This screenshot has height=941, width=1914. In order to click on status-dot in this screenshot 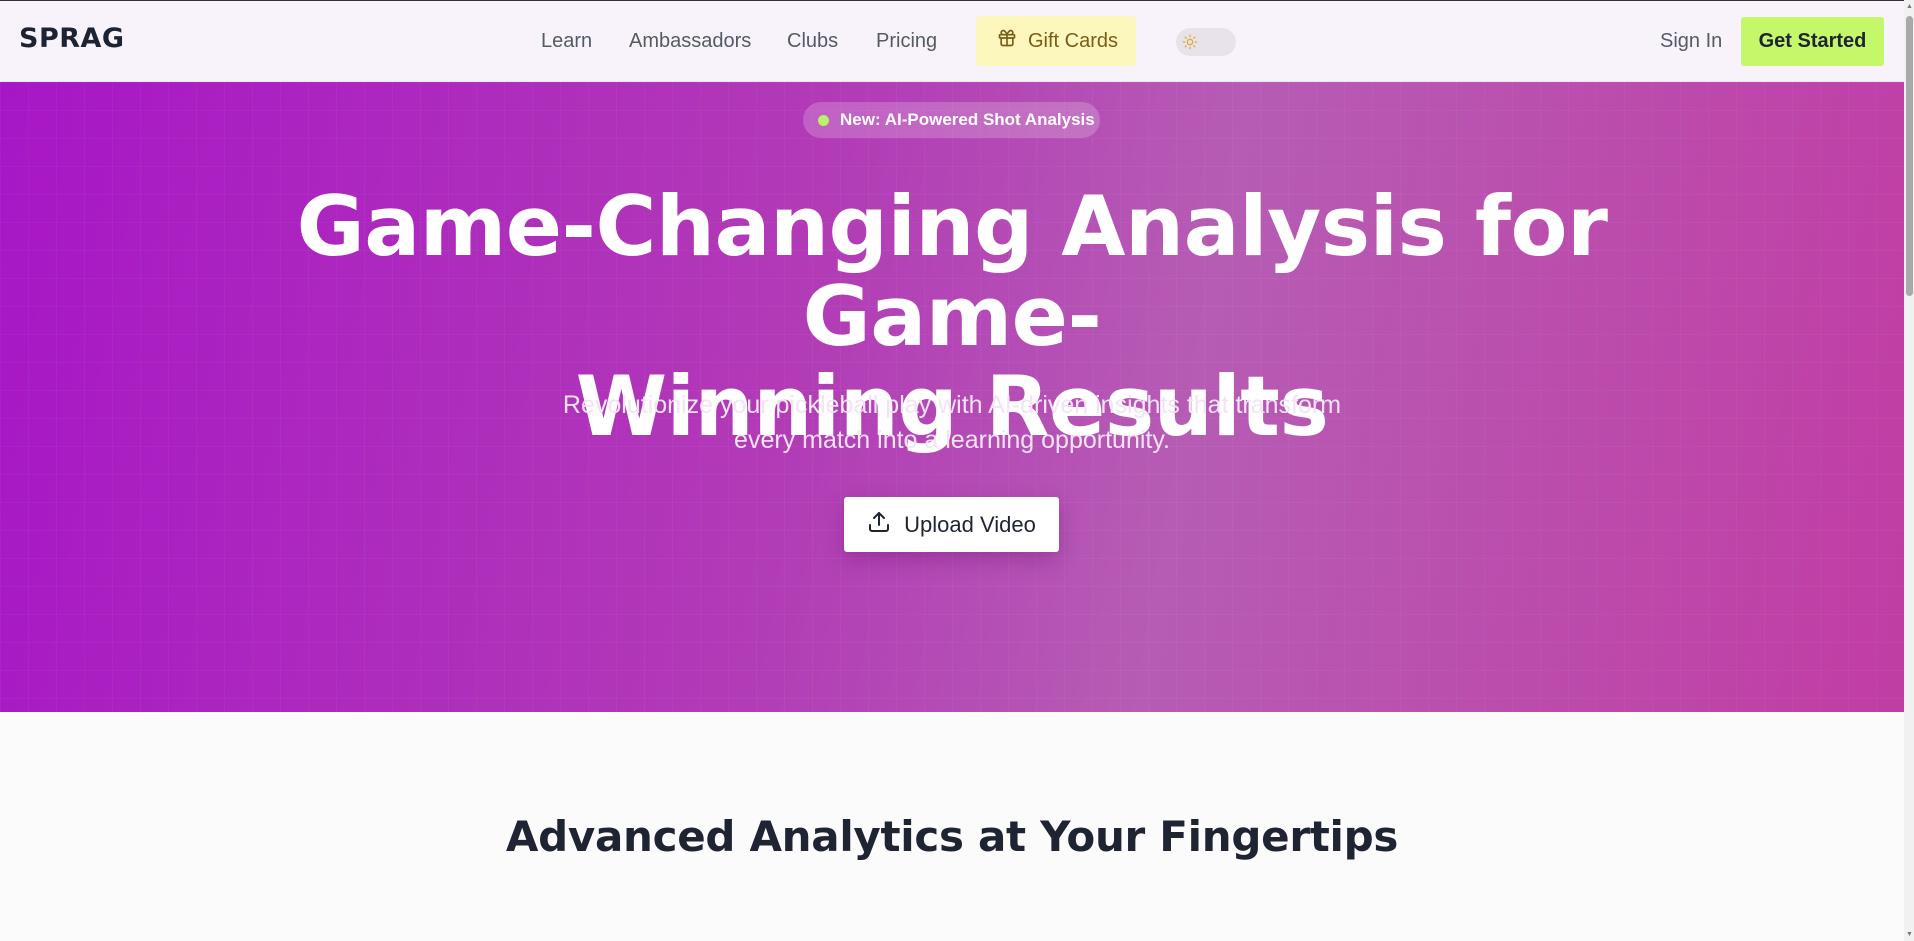, I will do `click(823, 120)`.